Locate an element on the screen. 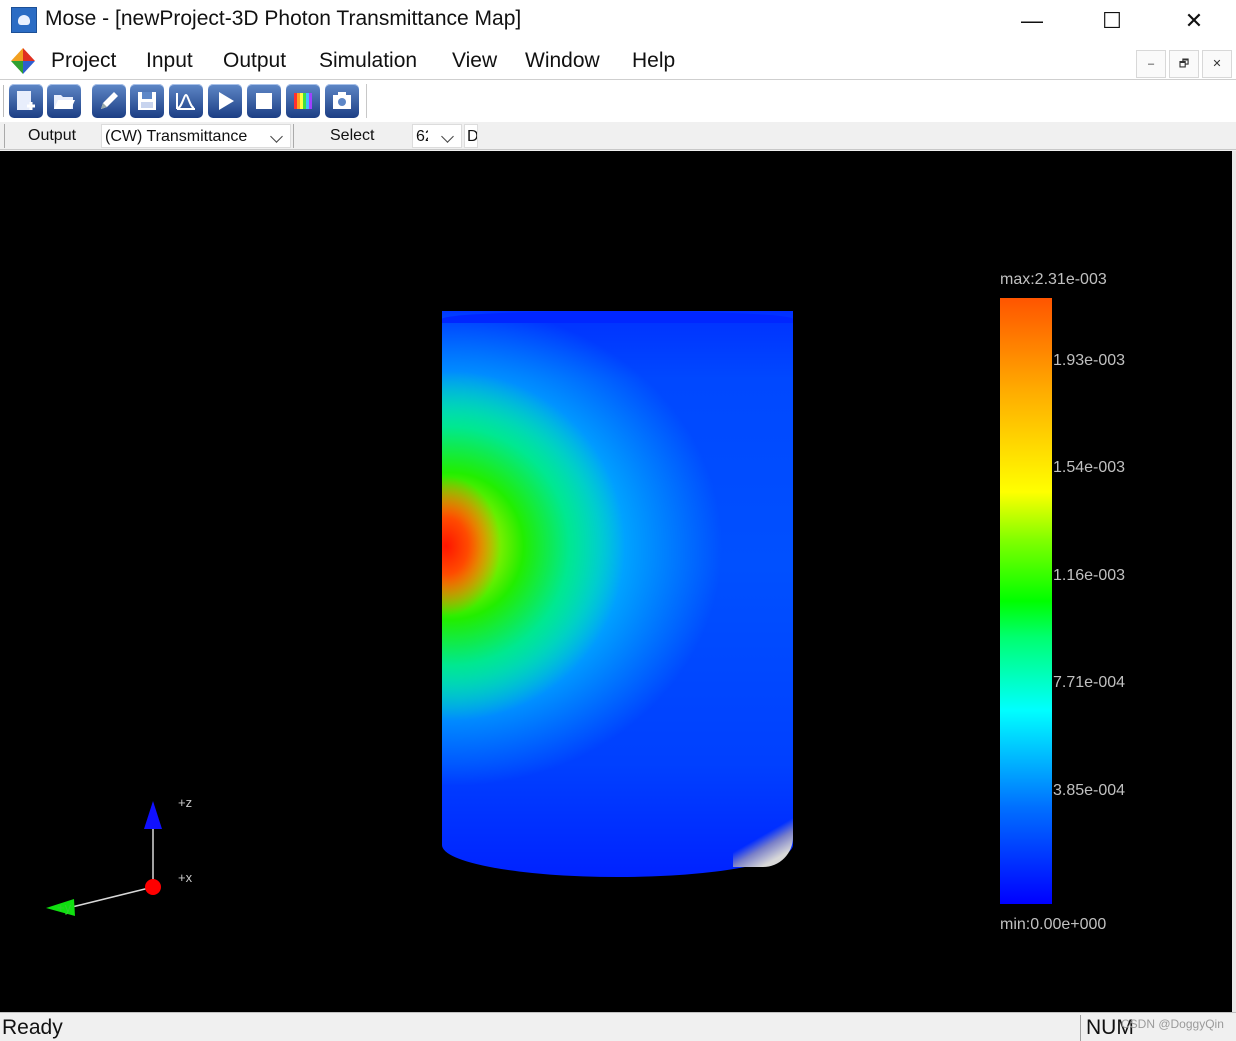 This screenshot has height=1041, width=1236. select-label: Select is located at coordinates (352, 135).